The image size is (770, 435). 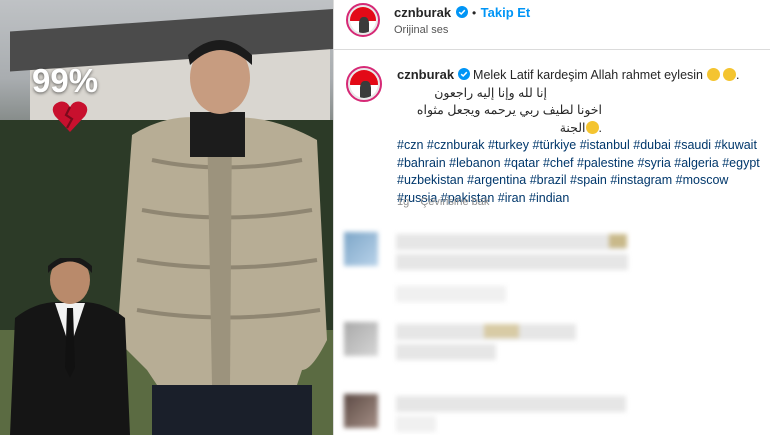 What do you see at coordinates (454, 202) in the screenshot?
I see `translate-link: Çevirisine bak` at bounding box center [454, 202].